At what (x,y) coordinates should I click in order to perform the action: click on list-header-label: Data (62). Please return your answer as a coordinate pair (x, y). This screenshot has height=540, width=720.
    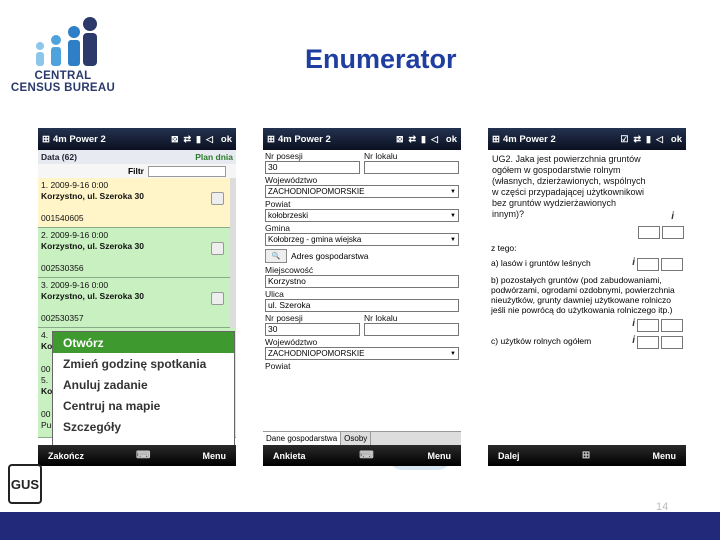
    Looking at the image, I should click on (59, 157).